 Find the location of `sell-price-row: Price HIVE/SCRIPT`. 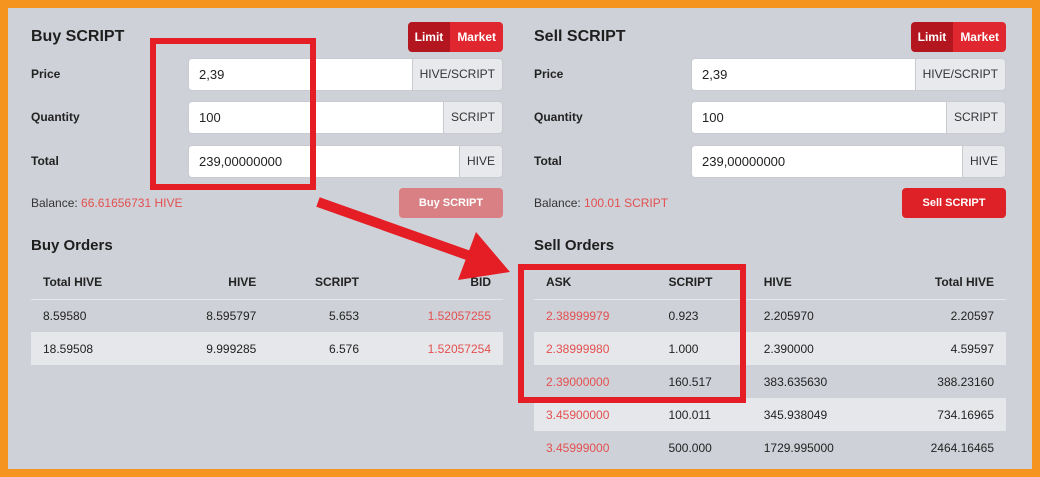

sell-price-row: Price HIVE/SCRIPT is located at coordinates (770, 74).